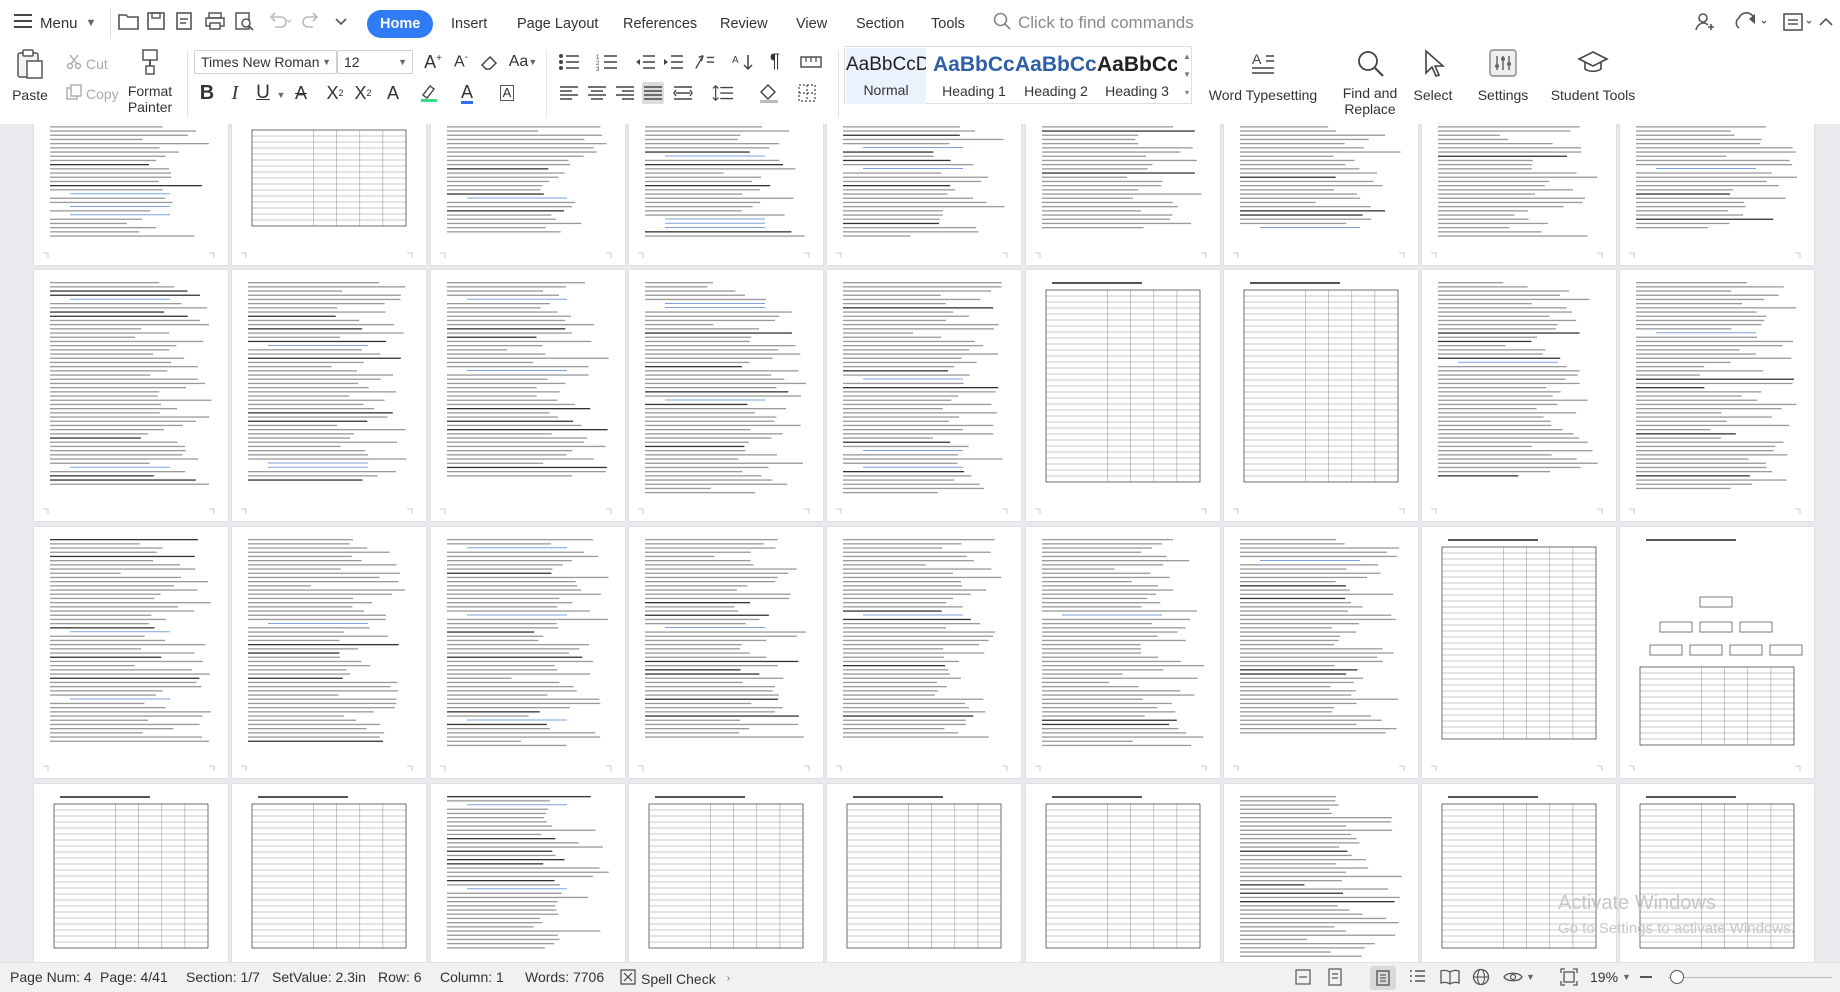  What do you see at coordinates (1335, 978) in the screenshot?
I see `focus-mode-icon` at bounding box center [1335, 978].